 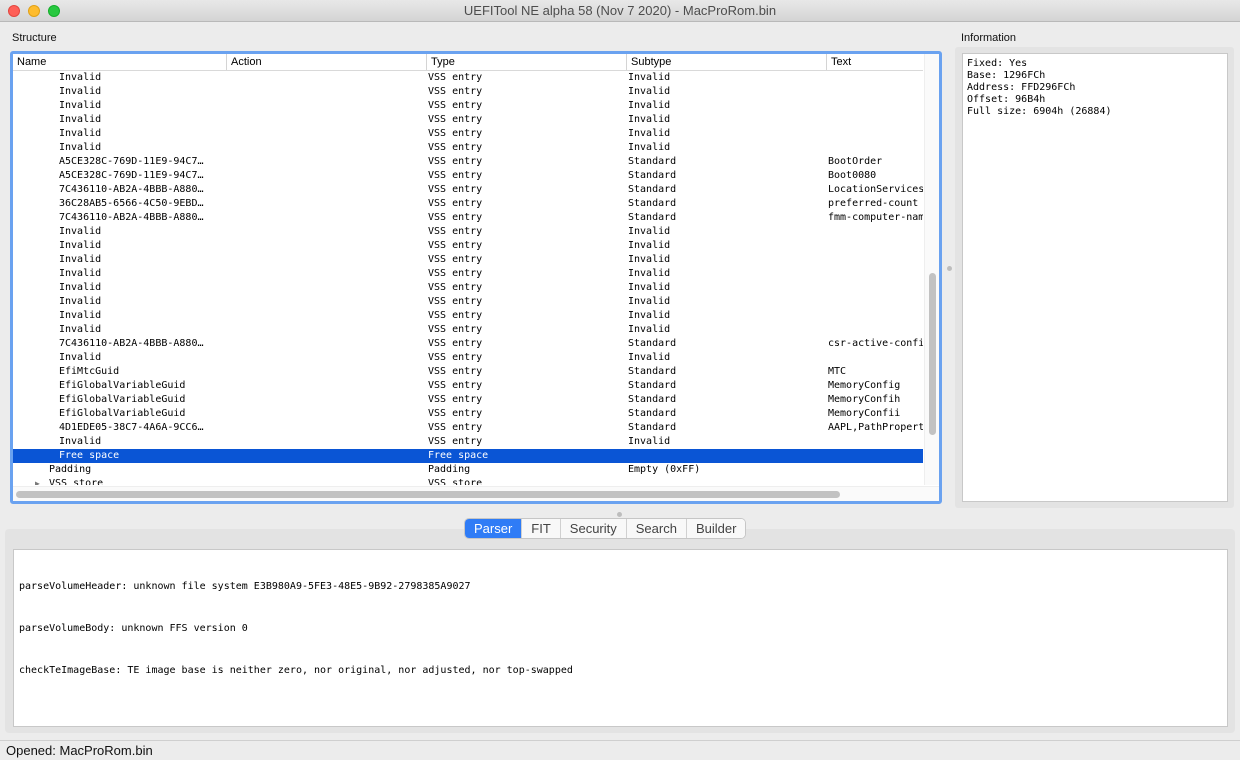 What do you see at coordinates (727, 62) in the screenshot?
I see `column-header-subtype: Subtype` at bounding box center [727, 62].